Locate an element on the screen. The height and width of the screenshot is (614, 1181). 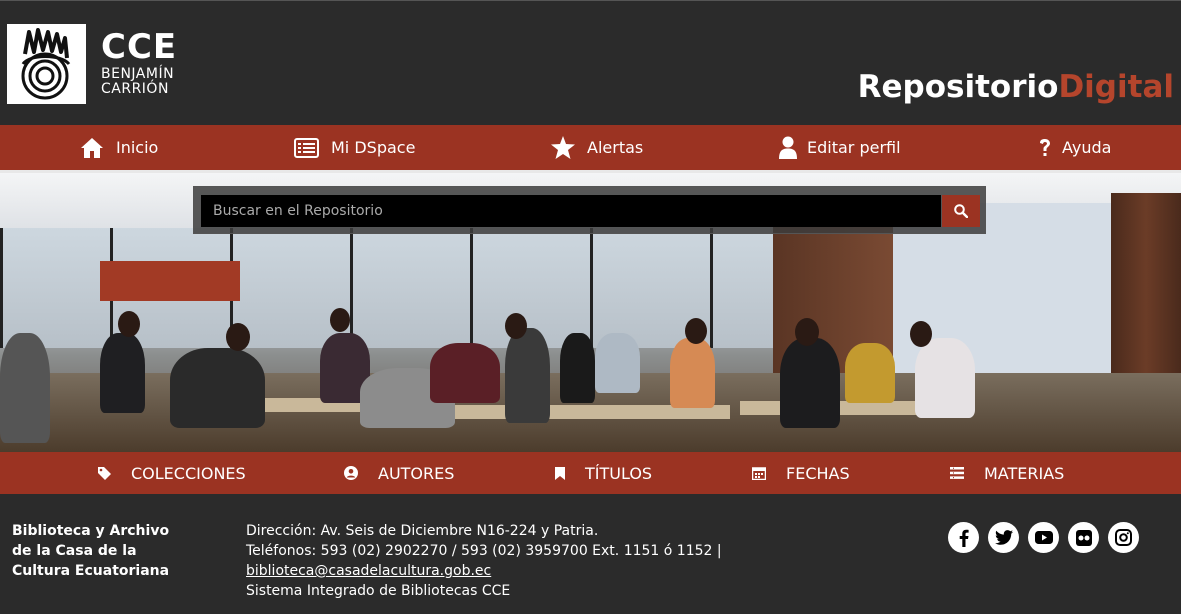
nav-item-alertas: Alertas is located at coordinates (597, 147).